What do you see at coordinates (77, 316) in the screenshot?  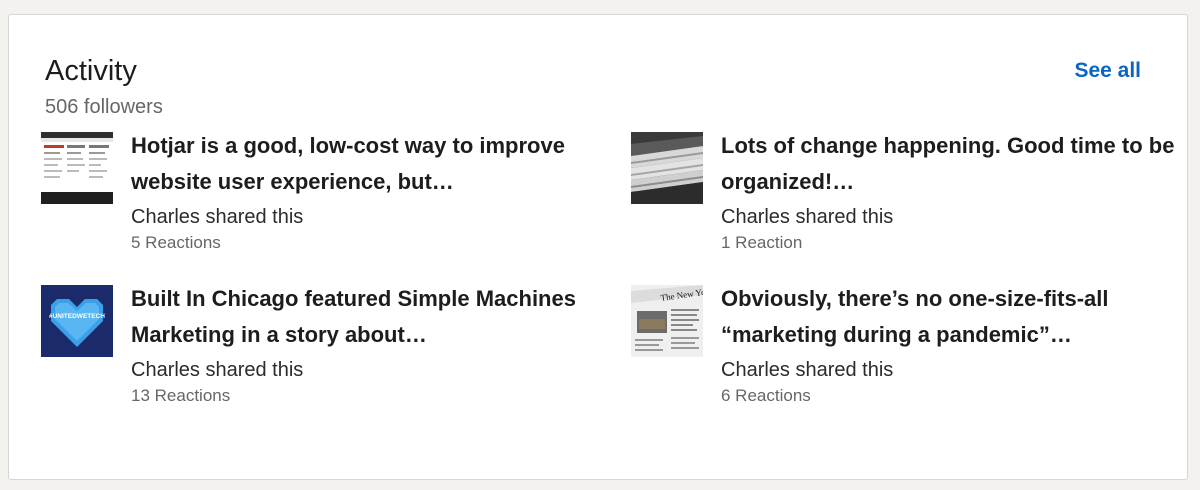 I see `united-we-tech-label: #UNITEDWETECH` at bounding box center [77, 316].